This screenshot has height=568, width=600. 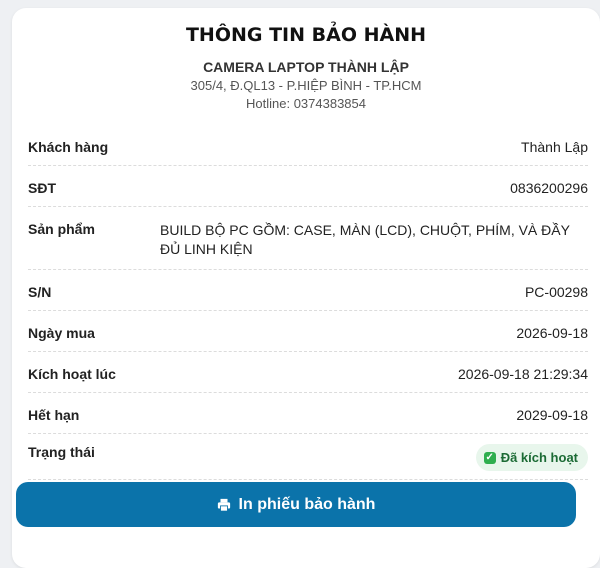 What do you see at coordinates (72, 374) in the screenshot?
I see `activated-label: Kích hoạt lúc` at bounding box center [72, 374].